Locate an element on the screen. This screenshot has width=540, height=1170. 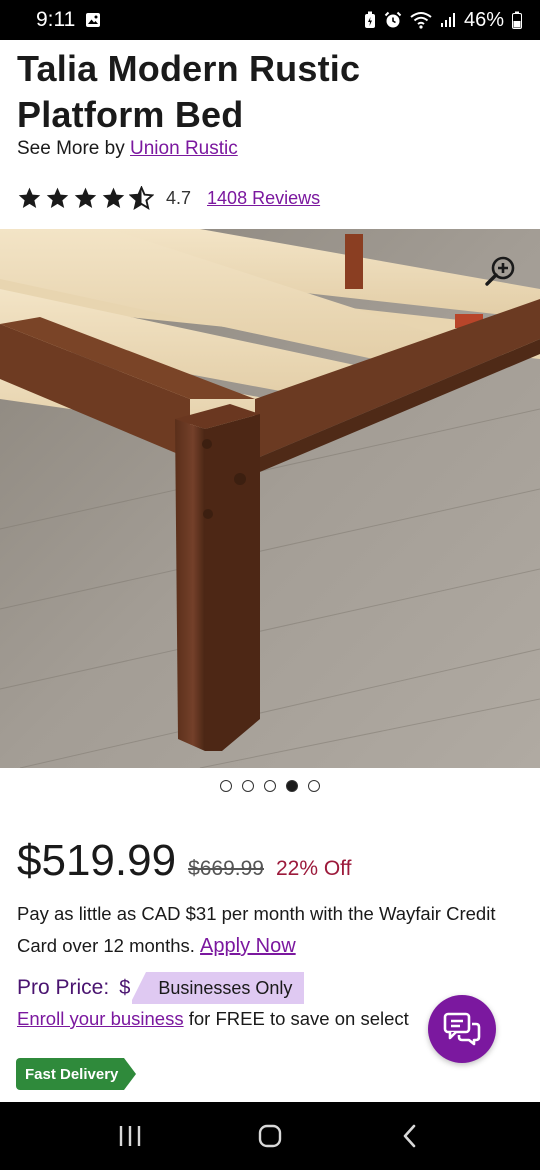
chat-button is located at coordinates (462, 1029).